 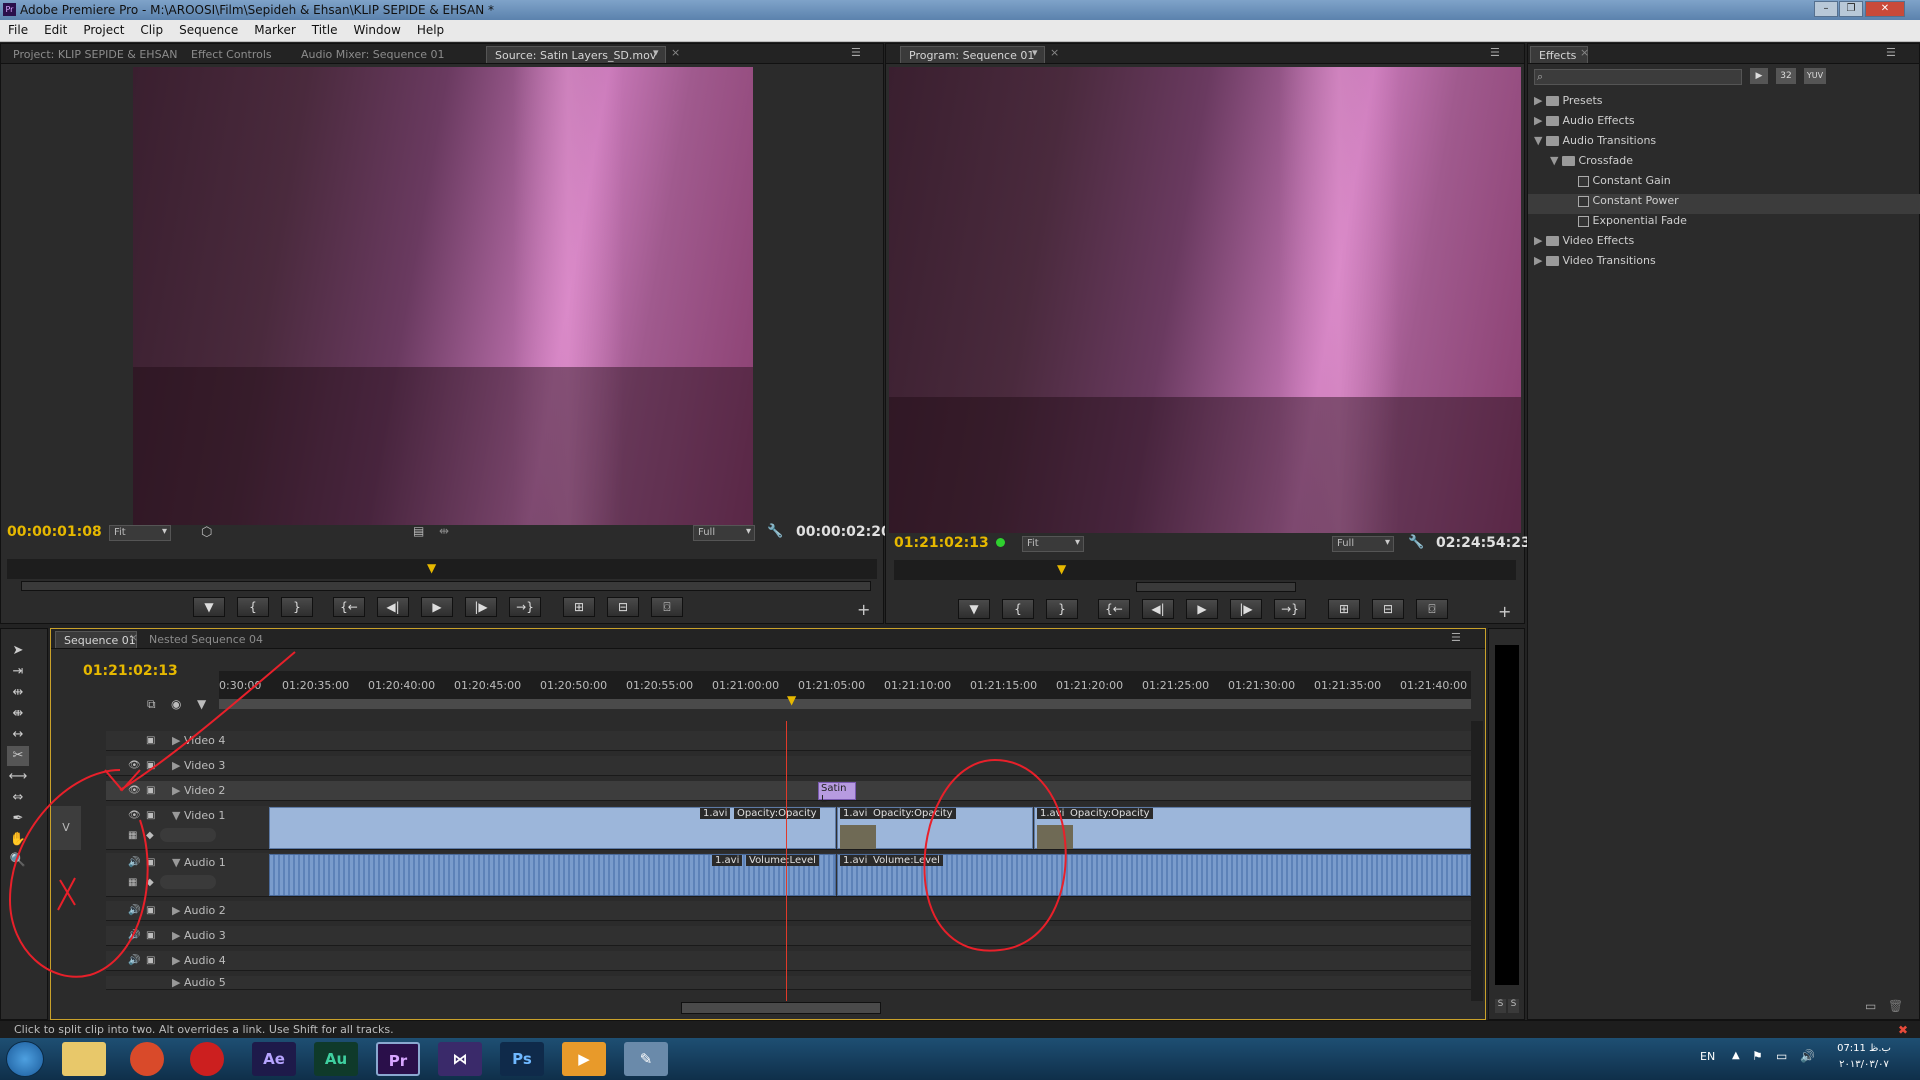 I want to click on firefox-icon, so click(x=147, y=1059).